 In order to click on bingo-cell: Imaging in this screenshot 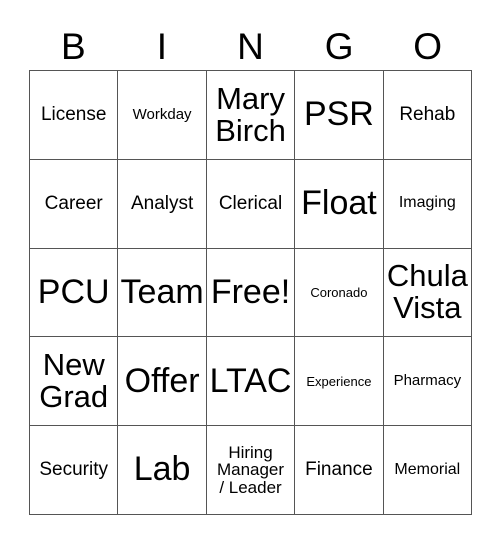, I will do `click(428, 204)`.